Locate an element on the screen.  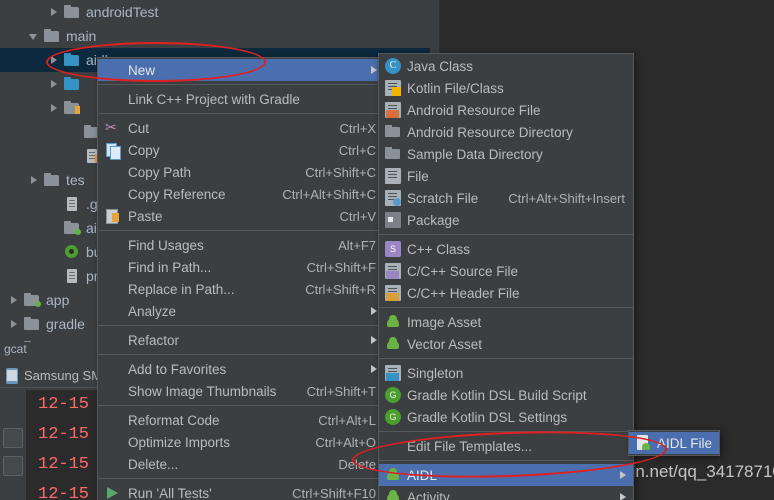
chevron-down-icon is located at coordinates (34, 36).